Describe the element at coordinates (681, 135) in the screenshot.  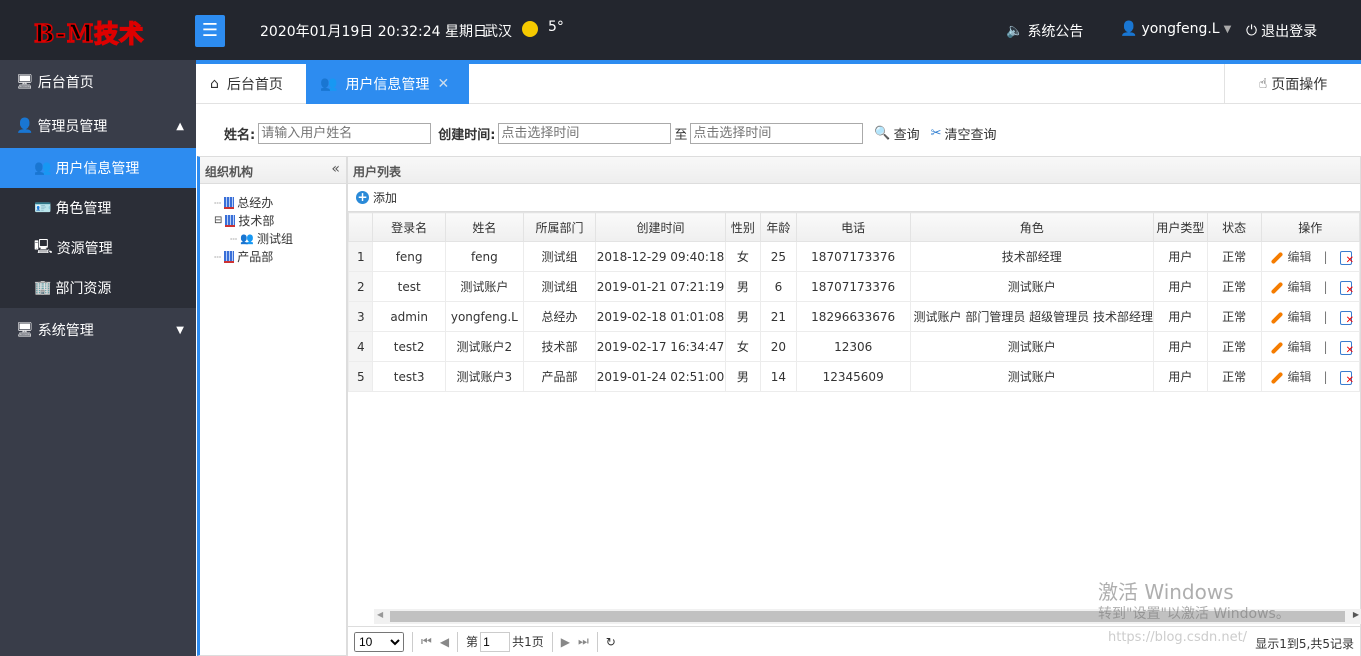
I see `to-label: 至` at that location.